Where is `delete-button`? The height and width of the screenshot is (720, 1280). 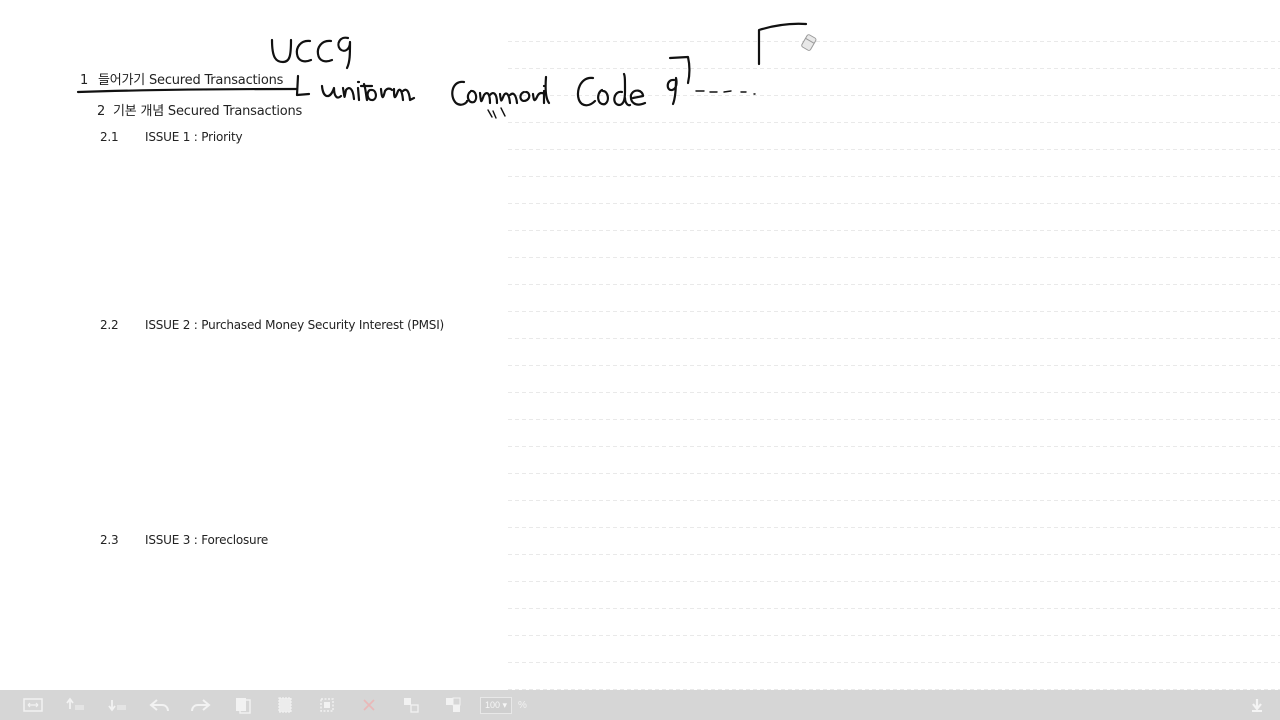 delete-button is located at coordinates (369, 705).